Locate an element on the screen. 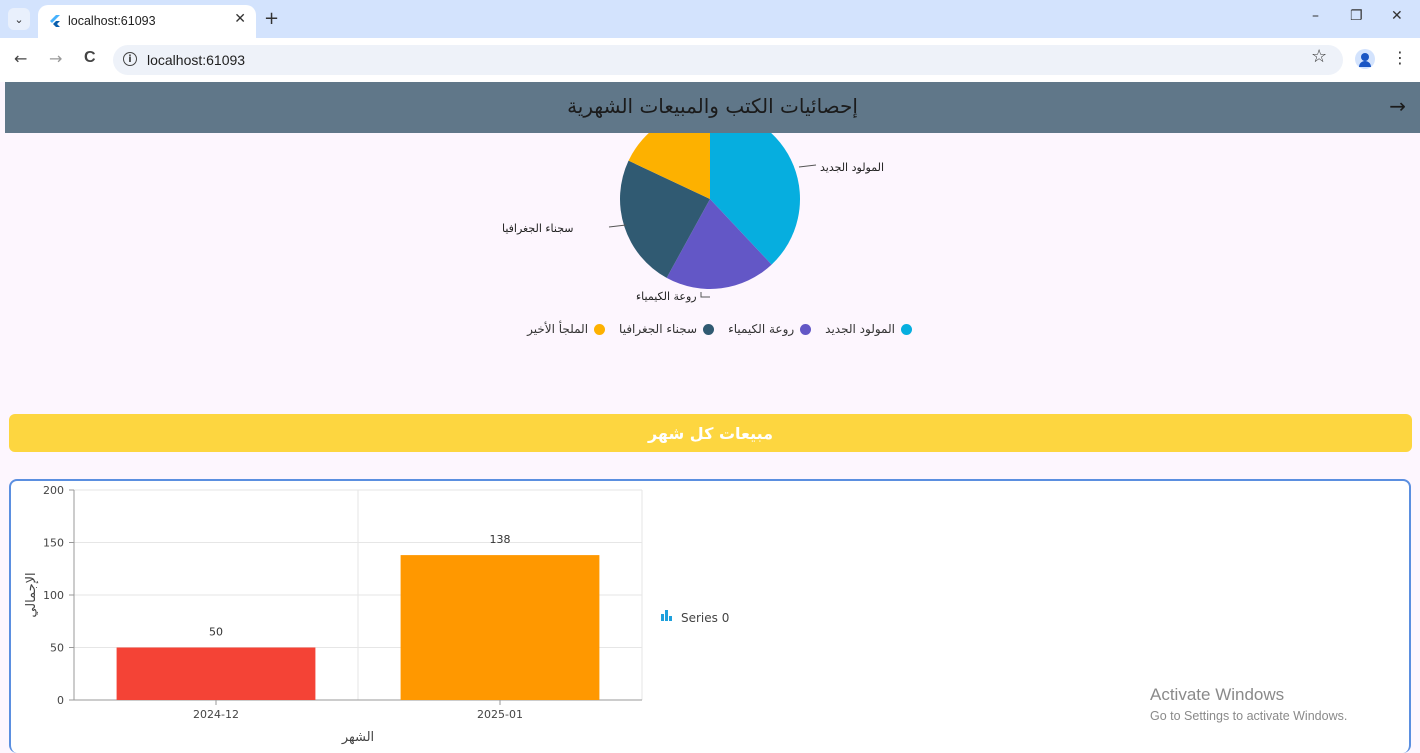  pie-label-chemistry: روعة الكيمياء is located at coordinates (666, 296).